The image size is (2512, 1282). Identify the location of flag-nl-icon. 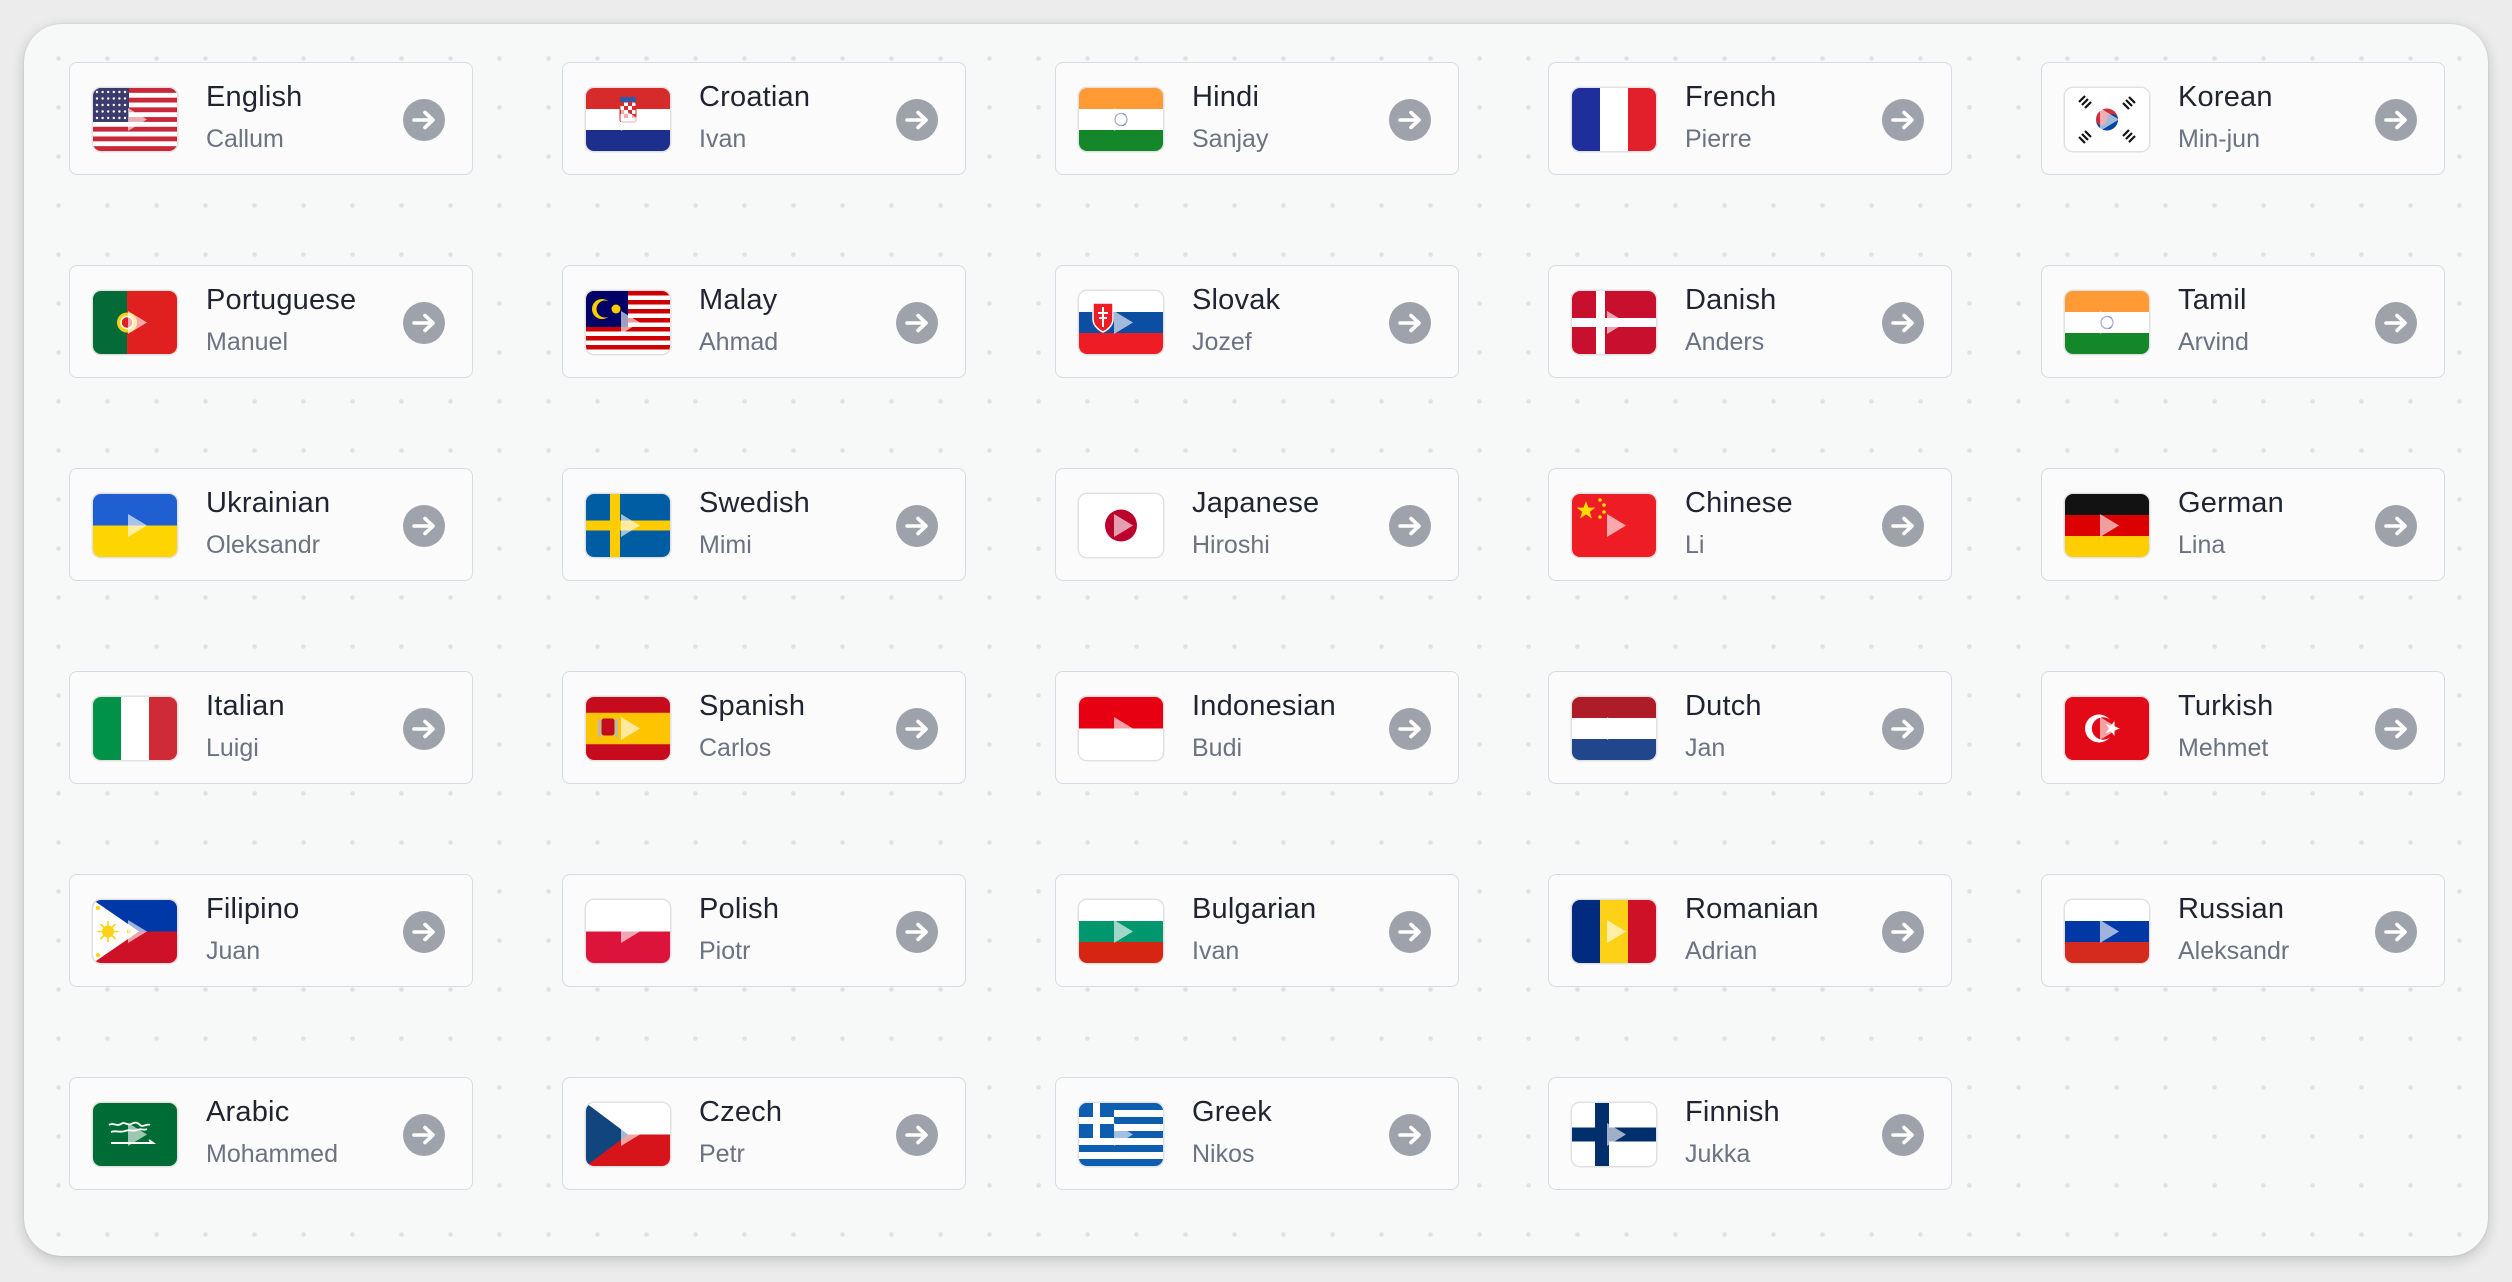
(1614, 728).